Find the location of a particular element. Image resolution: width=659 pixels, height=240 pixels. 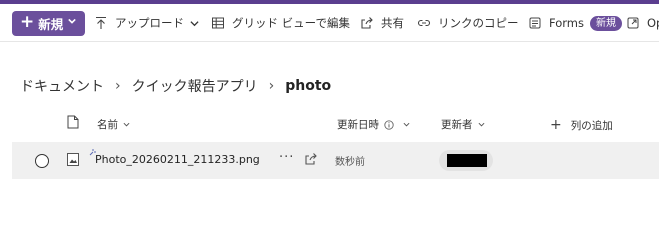

copy-link-button: リンクのコピー is located at coordinates (468, 23).